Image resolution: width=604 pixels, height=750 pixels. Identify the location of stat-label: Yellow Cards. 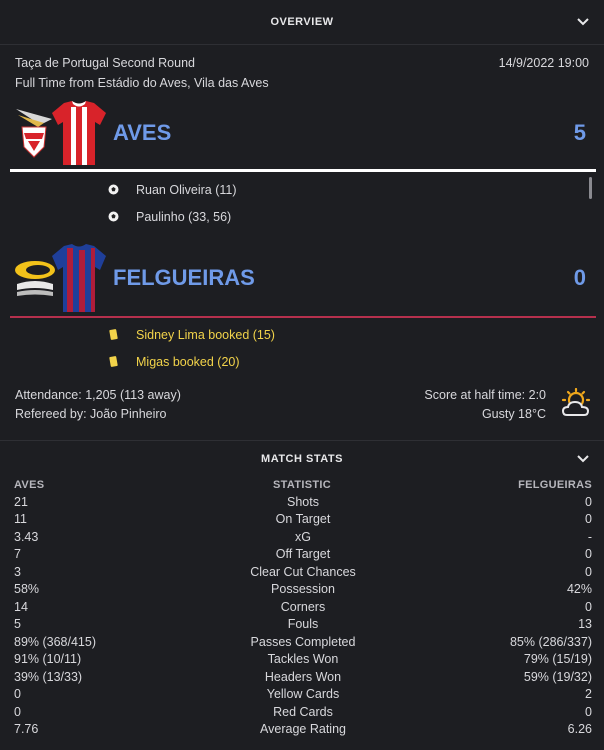
(303, 694).